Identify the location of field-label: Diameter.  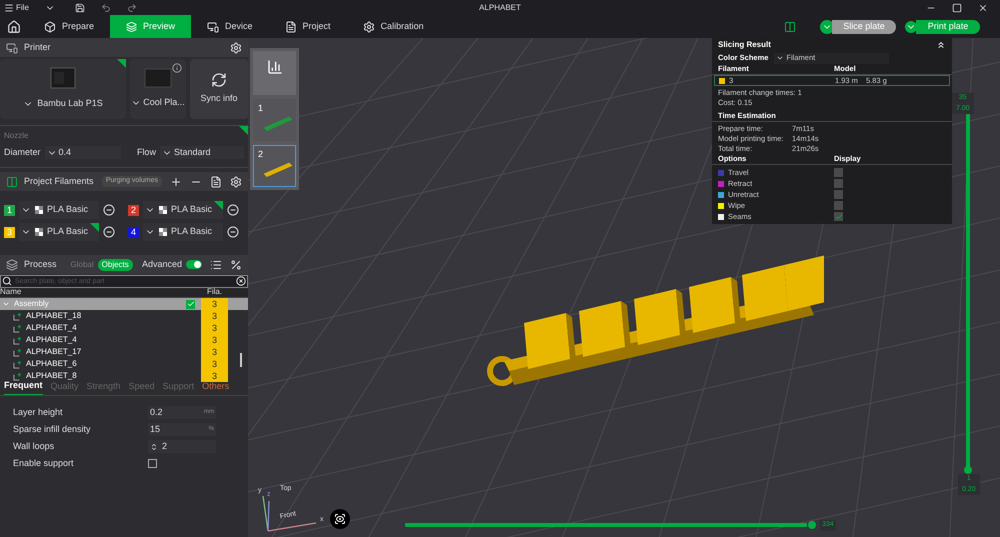
(22, 152).